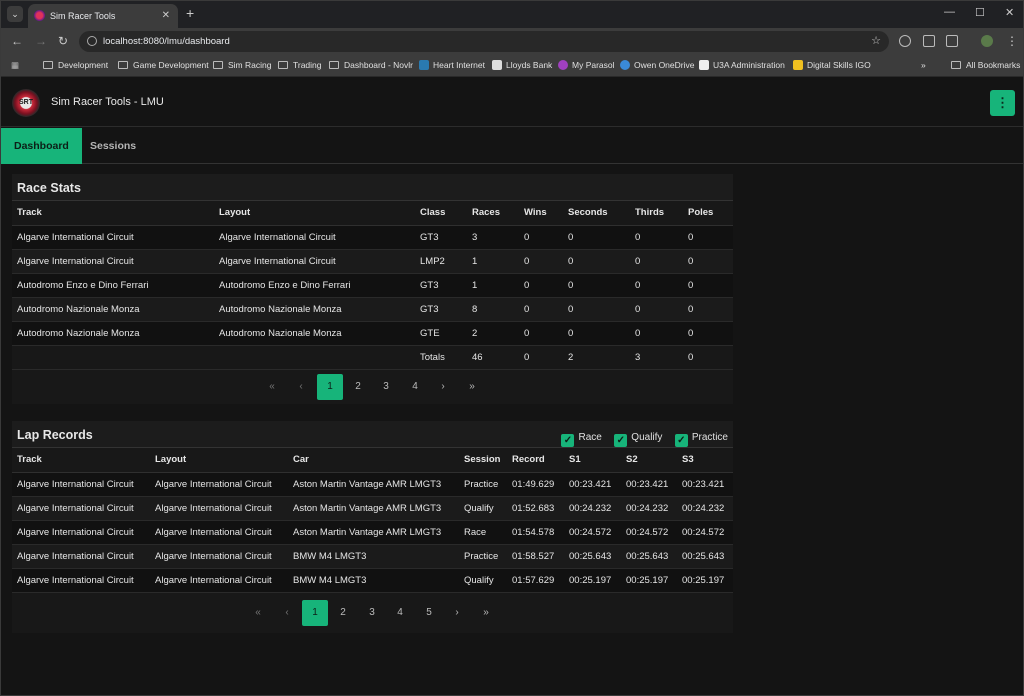 The image size is (1024, 696). Describe the element at coordinates (41, 146) in the screenshot. I see `tab-dashboard: Dashboard` at that location.